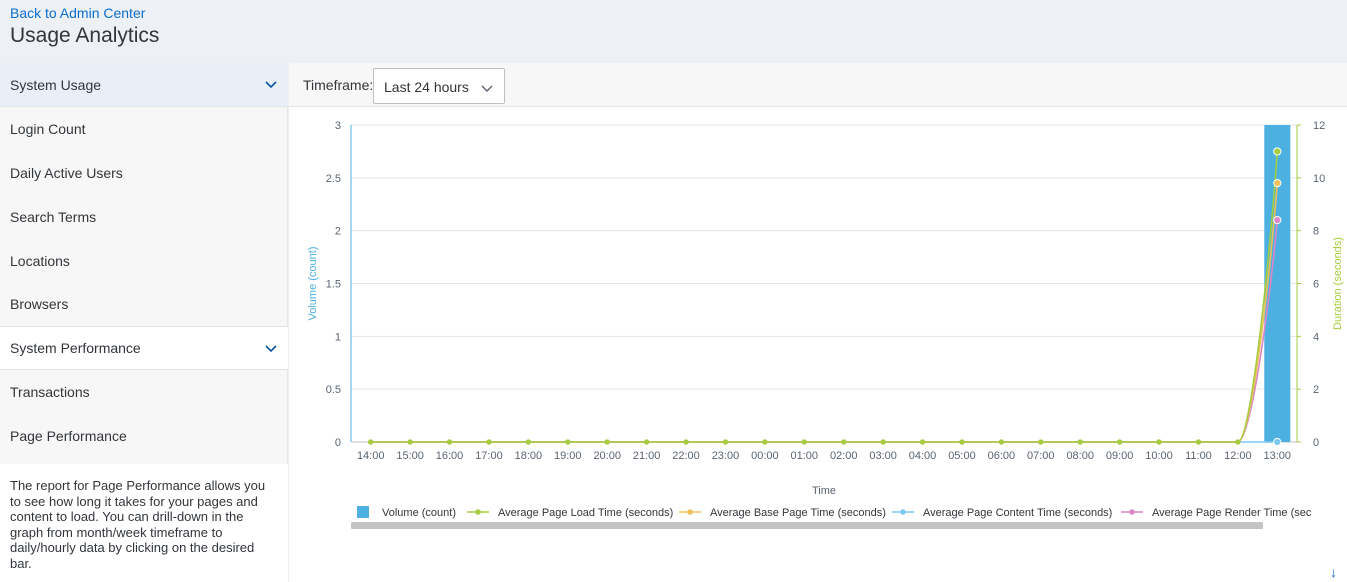 Image resolution: width=1347 pixels, height=582 pixels. What do you see at coordinates (144, 217) in the screenshot?
I see `sidebar-item-search-terms: Search Terms` at bounding box center [144, 217].